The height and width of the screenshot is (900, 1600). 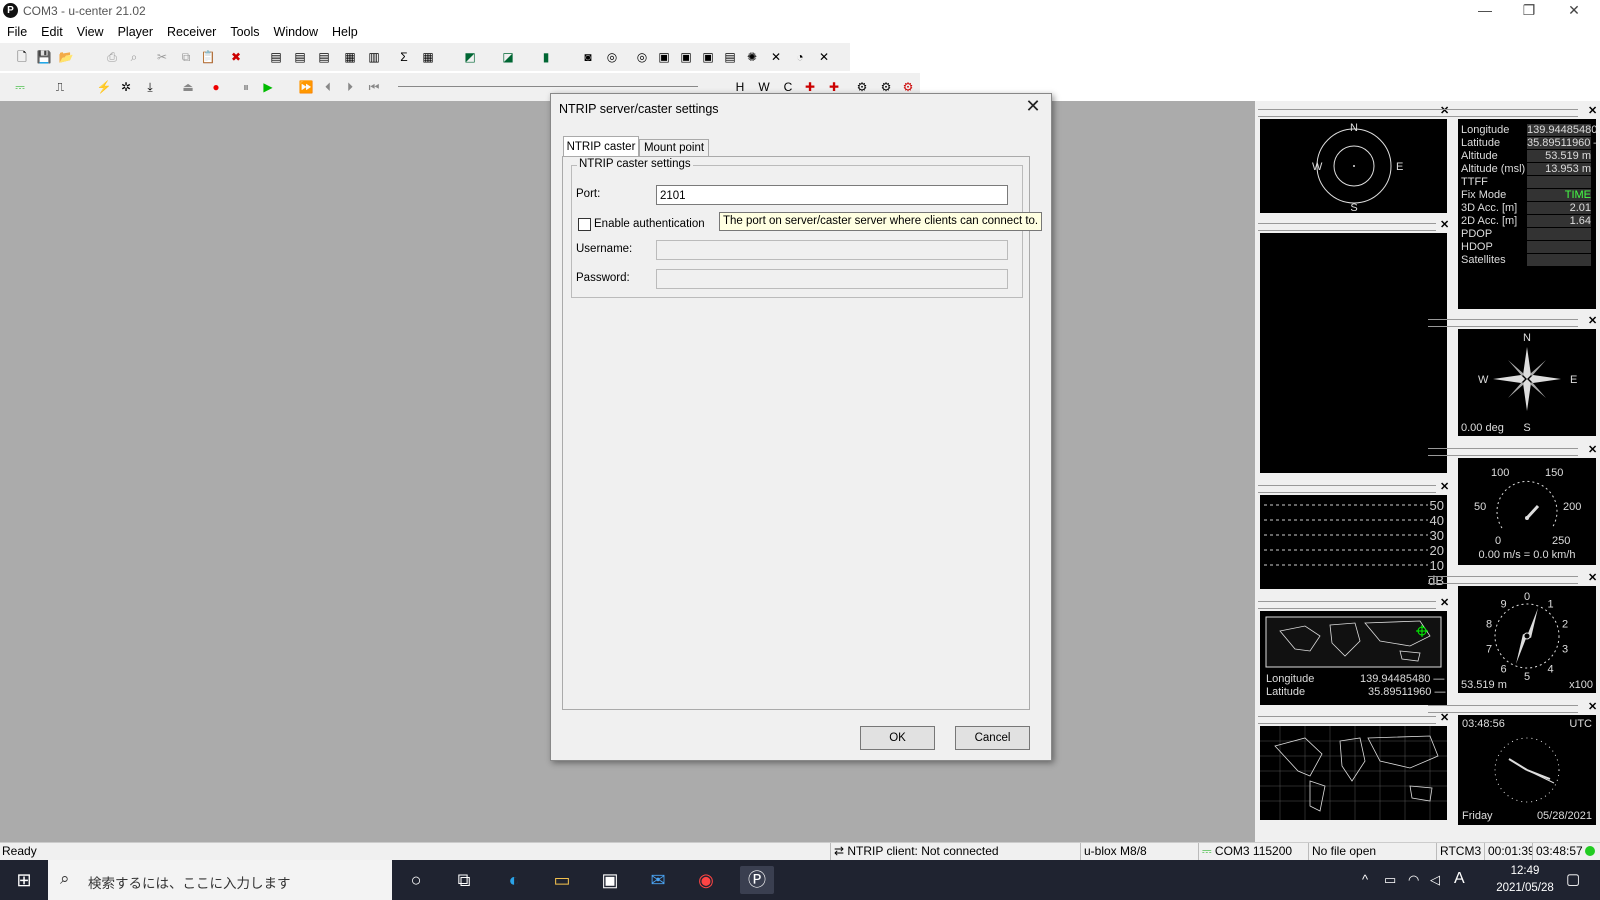 What do you see at coordinates (24, 880) in the screenshot?
I see `start-icon: ⊞` at bounding box center [24, 880].